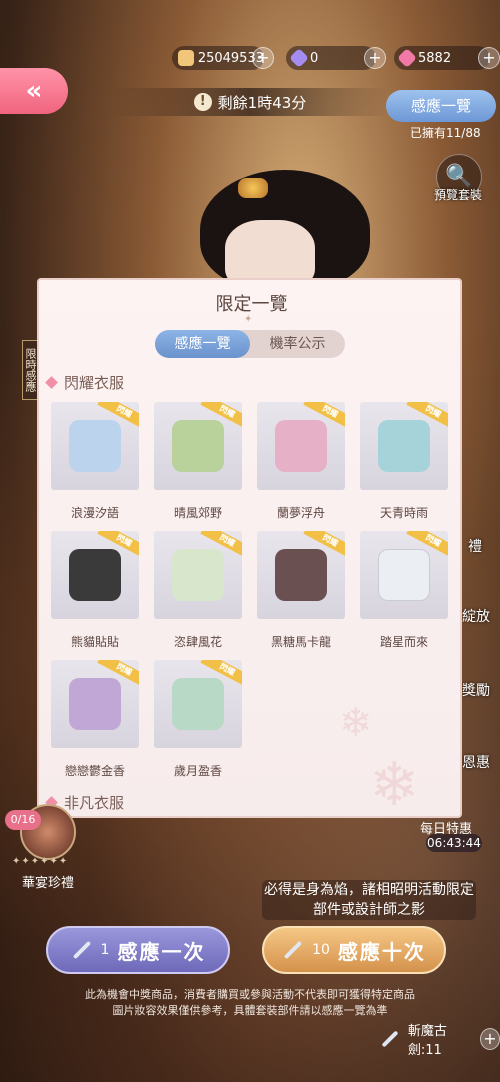  I want to click on disclaimer-line-1: 此為機會中獎商品，消費者購買或參與活動不代表即可獲得特定商品, so click(250, 994).